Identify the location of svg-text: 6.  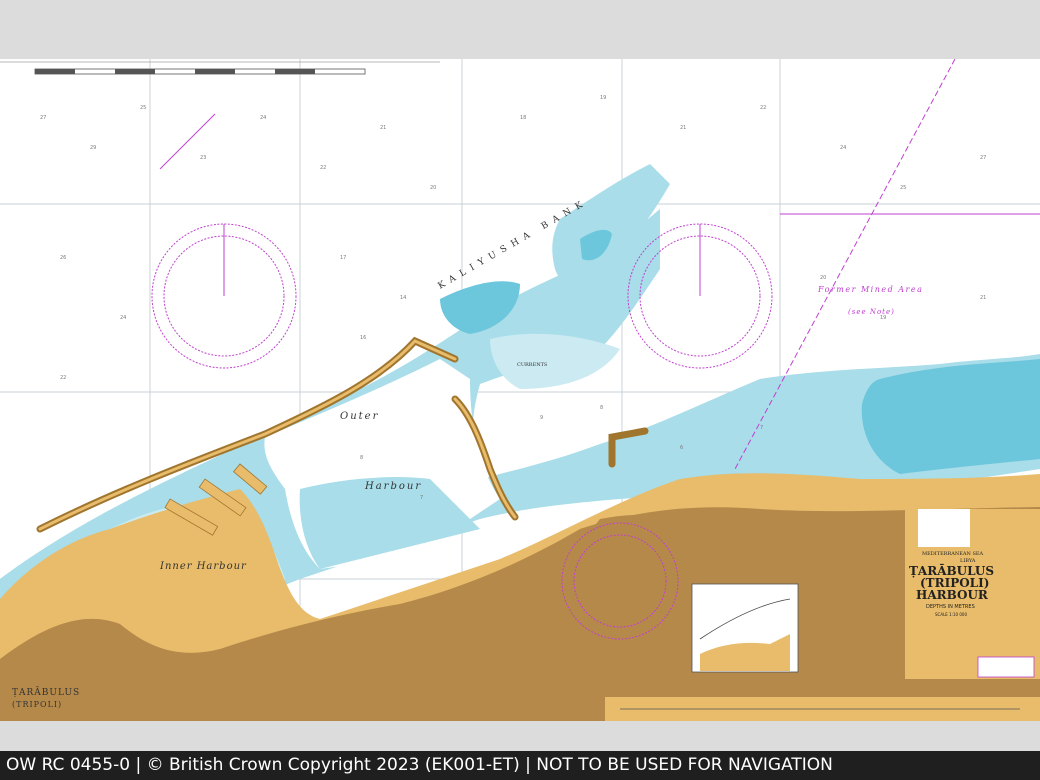
(681, 448).